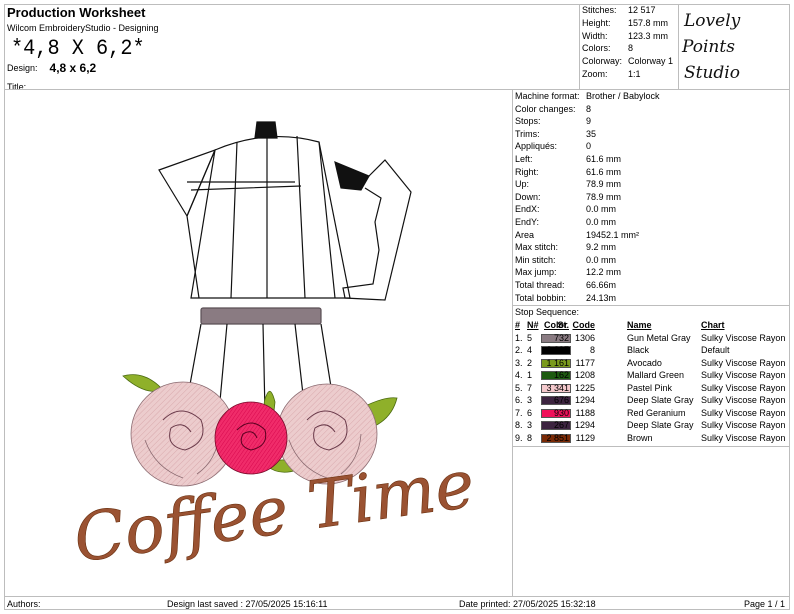 Image resolution: width=794 pixels, height=614 pixels. I want to click on stat-label: Colorway:, so click(602, 61).